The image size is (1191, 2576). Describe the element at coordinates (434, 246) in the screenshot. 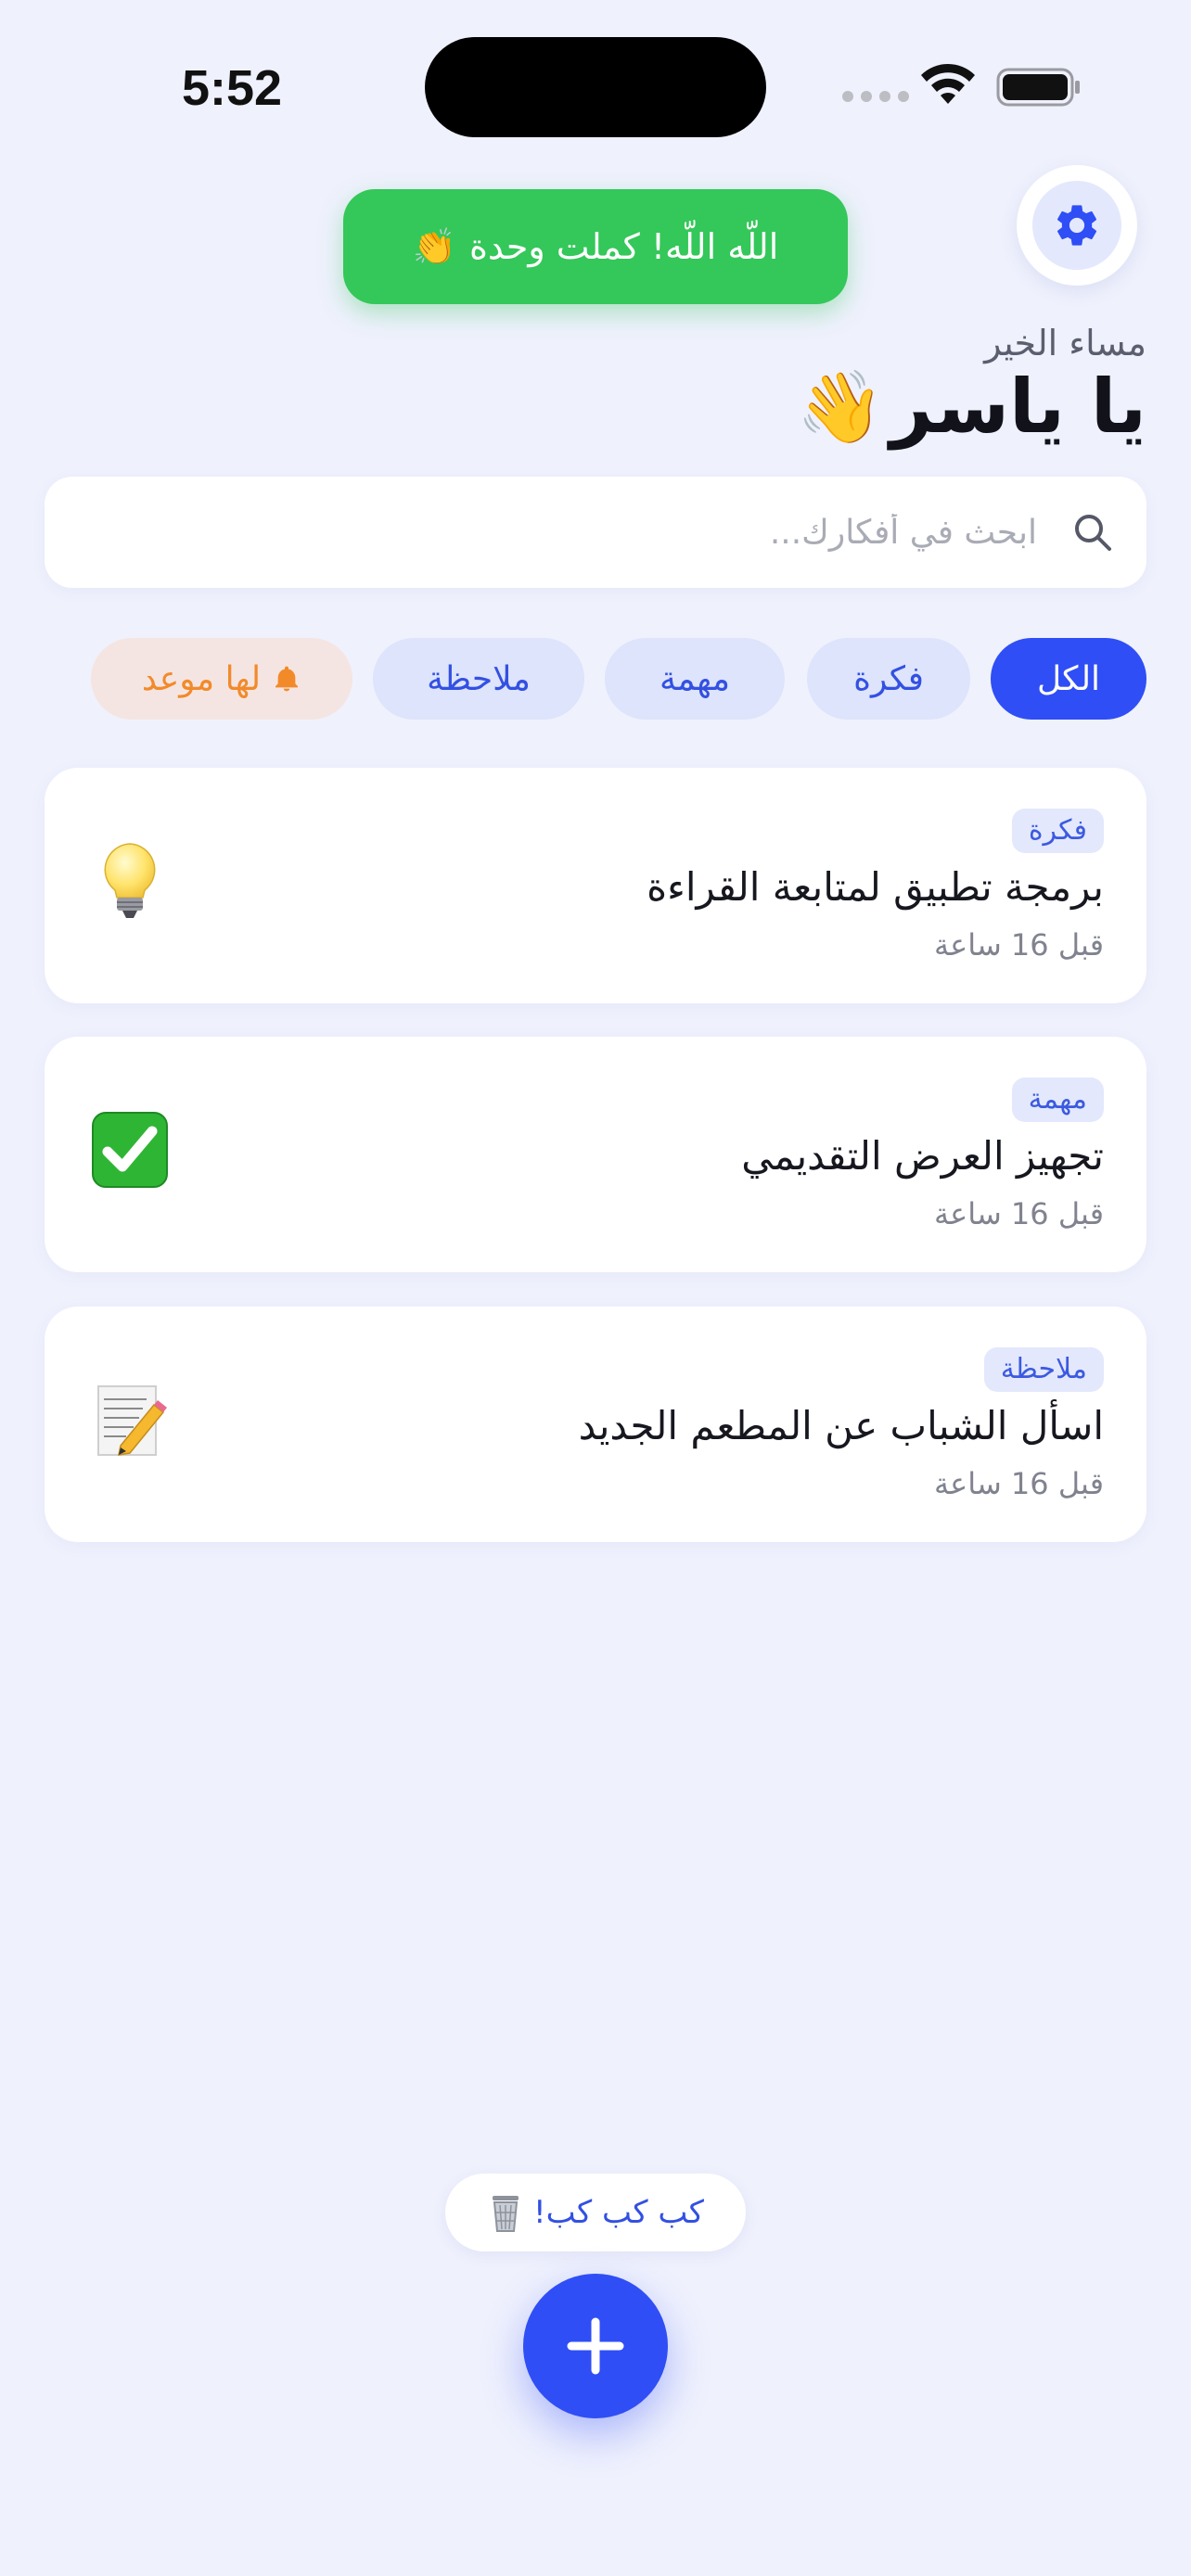

I see `clapping-hands-icon: 👏` at that location.